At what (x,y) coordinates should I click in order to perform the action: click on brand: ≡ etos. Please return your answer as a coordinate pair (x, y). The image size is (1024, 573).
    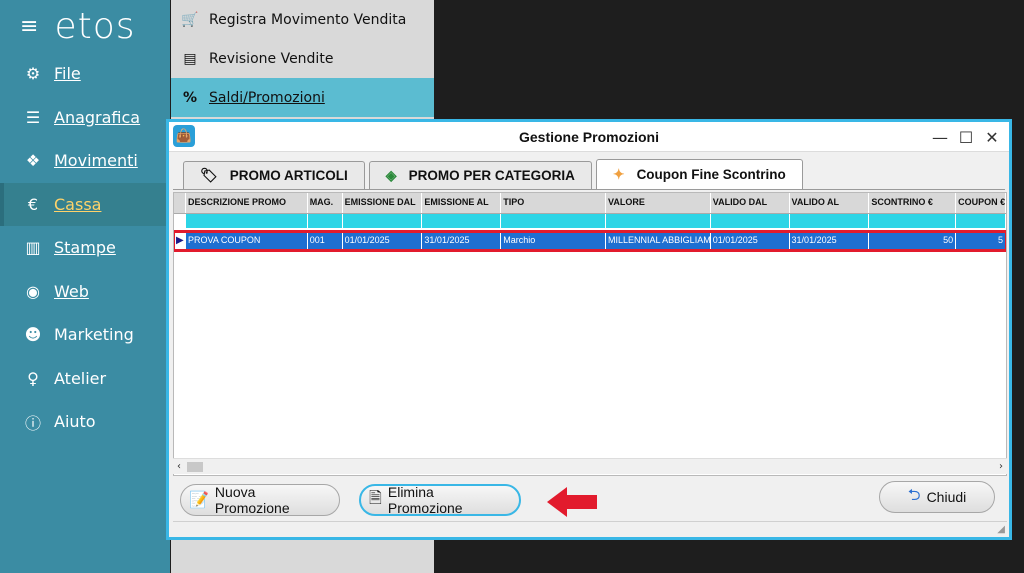
    Looking at the image, I should click on (85, 26).